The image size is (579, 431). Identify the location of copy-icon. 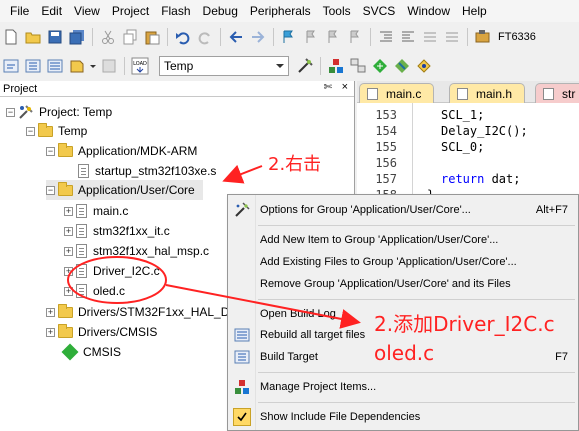
(130, 37).